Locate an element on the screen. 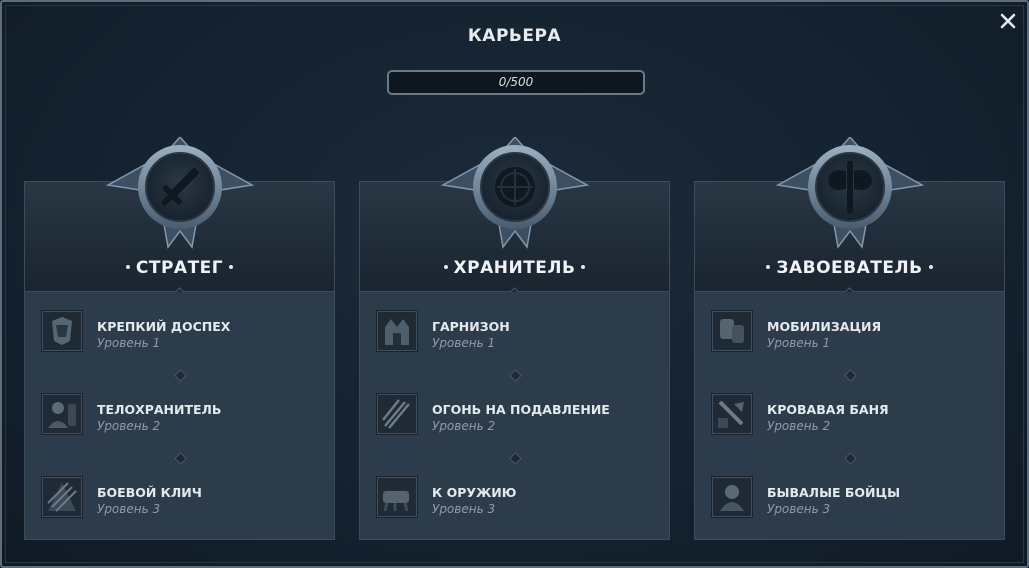 The height and width of the screenshot is (568, 1029). veteran-fighters-icon is located at coordinates (732, 497).